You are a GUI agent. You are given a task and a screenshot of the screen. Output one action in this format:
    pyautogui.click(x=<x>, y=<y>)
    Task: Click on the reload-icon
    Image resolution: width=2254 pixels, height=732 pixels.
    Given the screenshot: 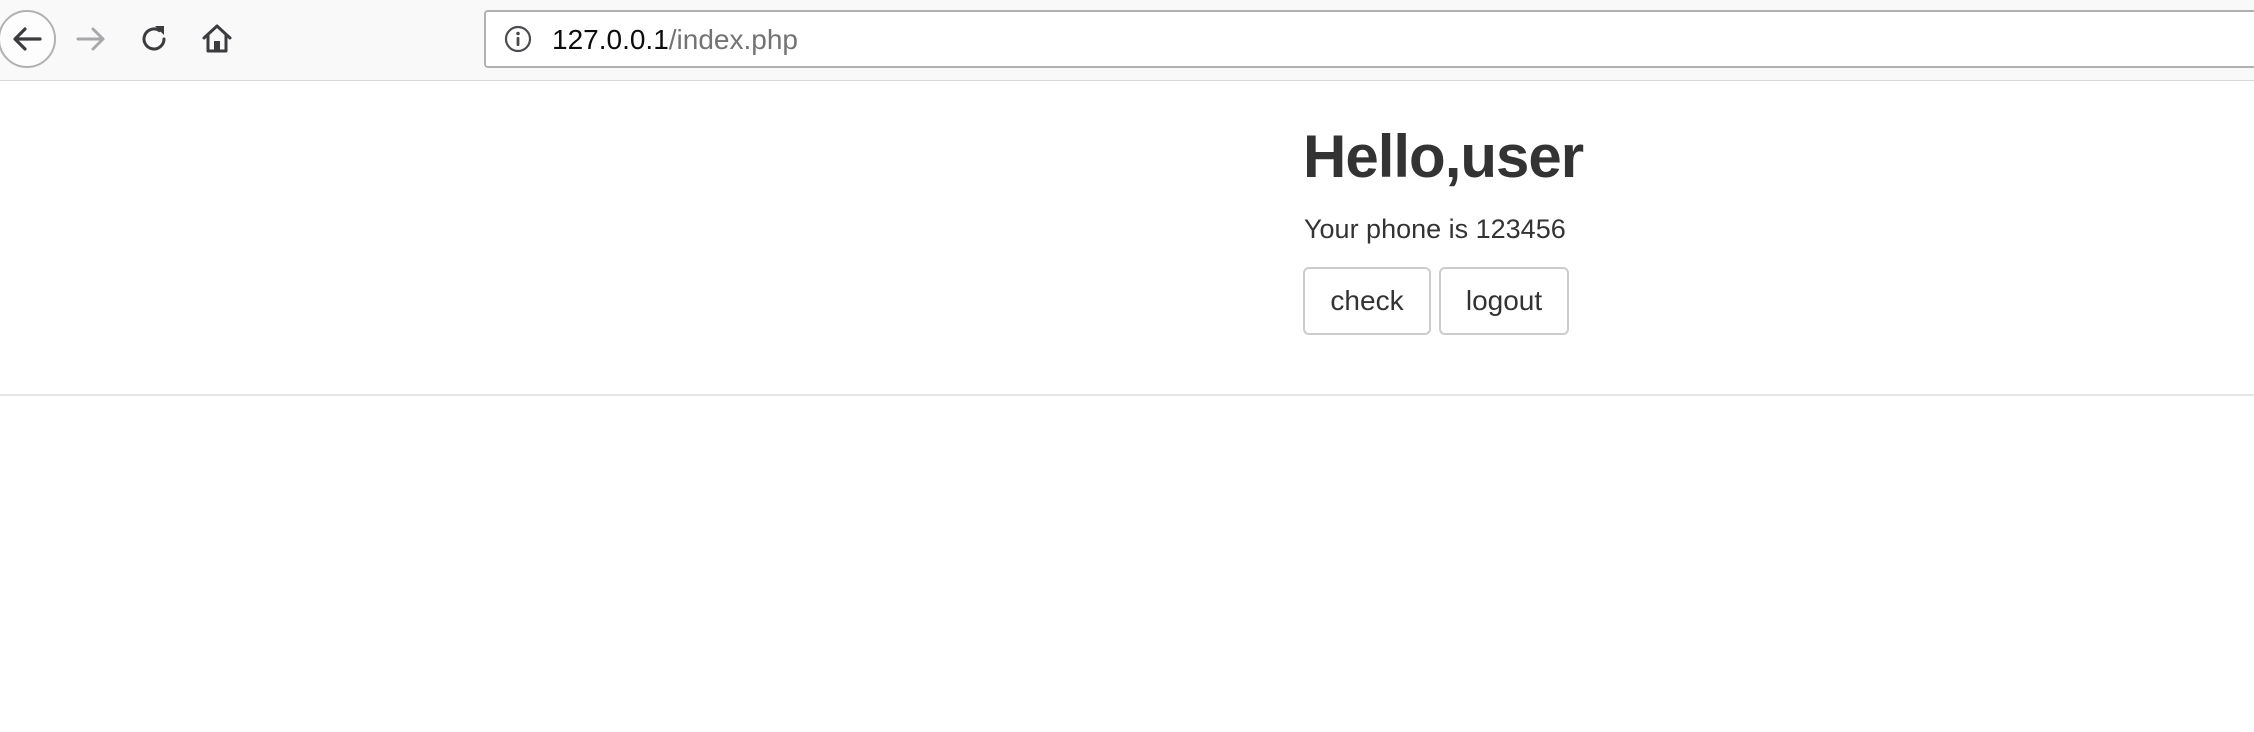 What is the action you would take?
    pyautogui.click(x=154, y=38)
    